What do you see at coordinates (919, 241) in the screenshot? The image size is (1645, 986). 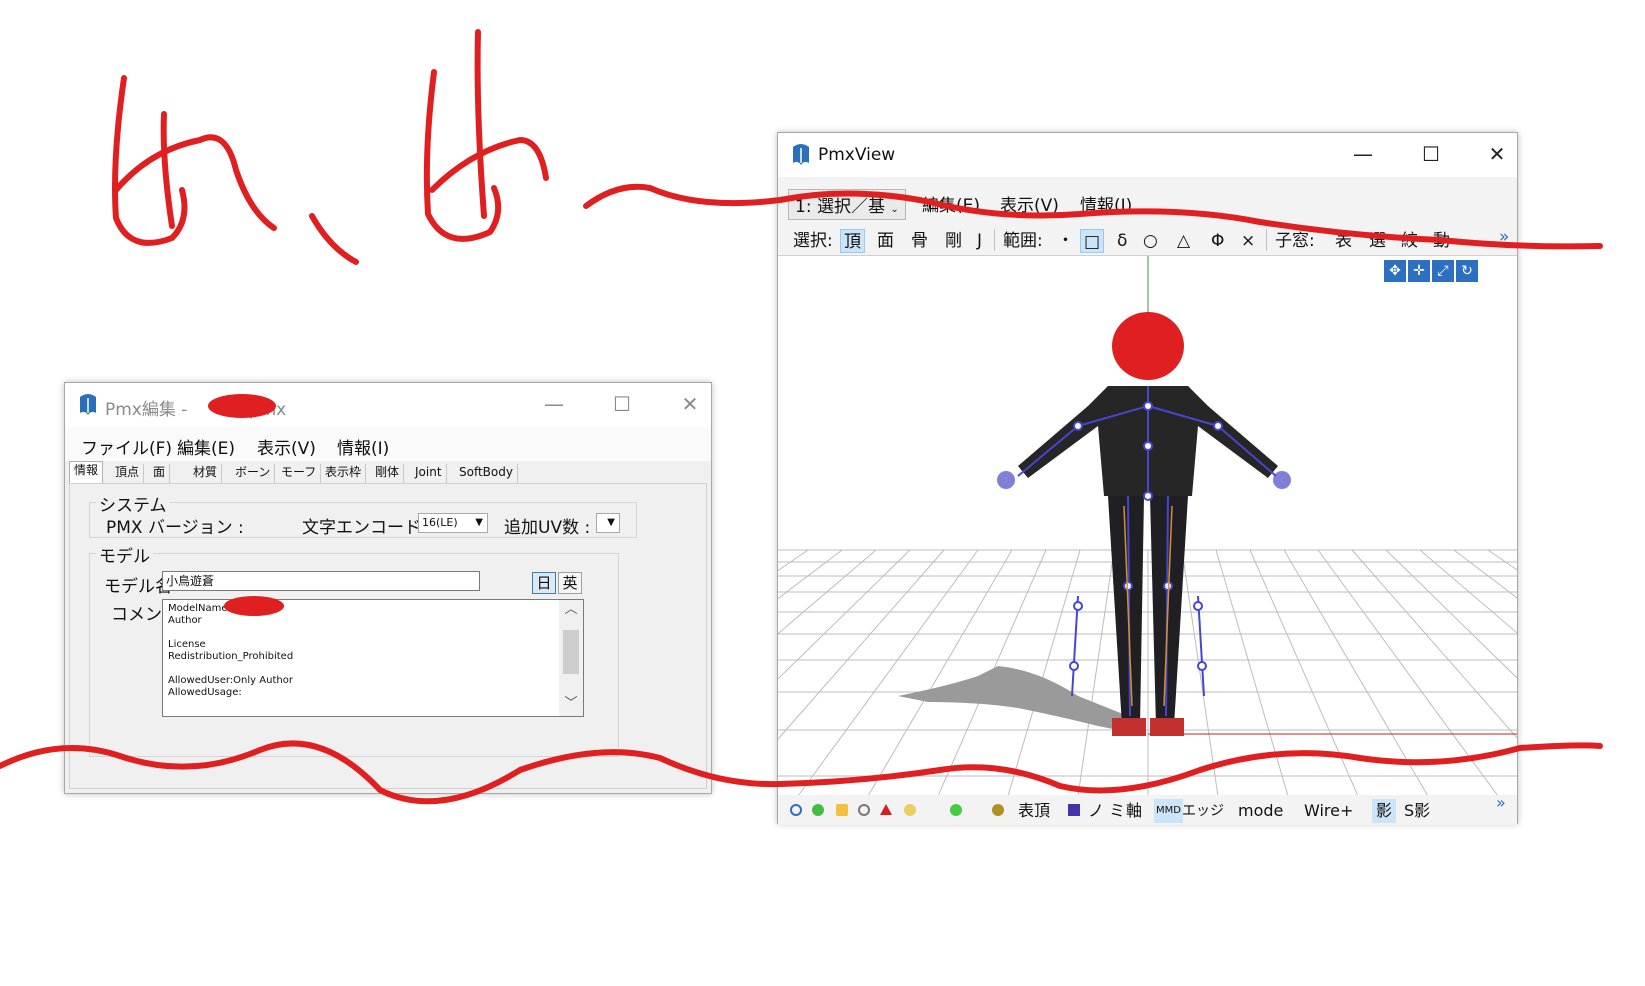 I see `select-bone-button: 骨` at bounding box center [919, 241].